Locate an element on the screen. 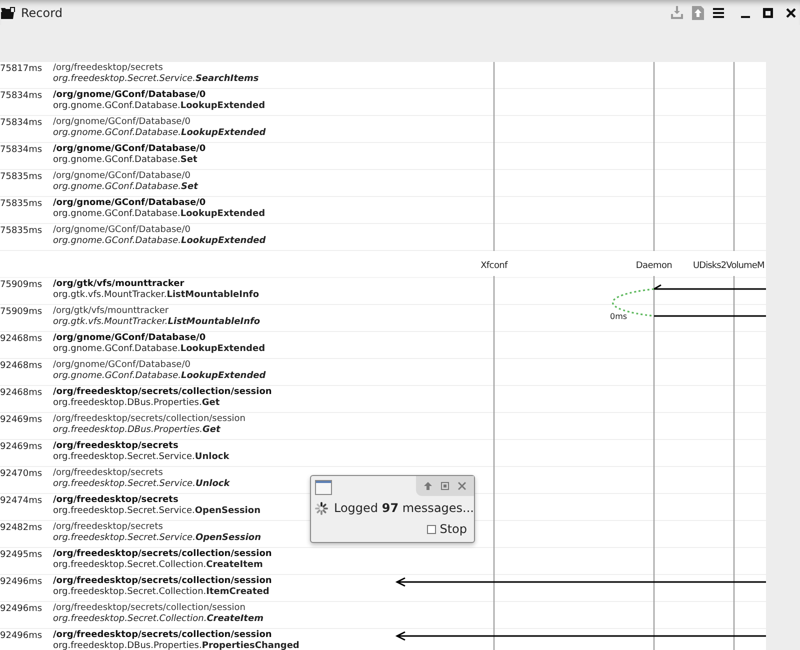 The width and height of the screenshot is (800, 650). stop-label: Stop is located at coordinates (453, 529).